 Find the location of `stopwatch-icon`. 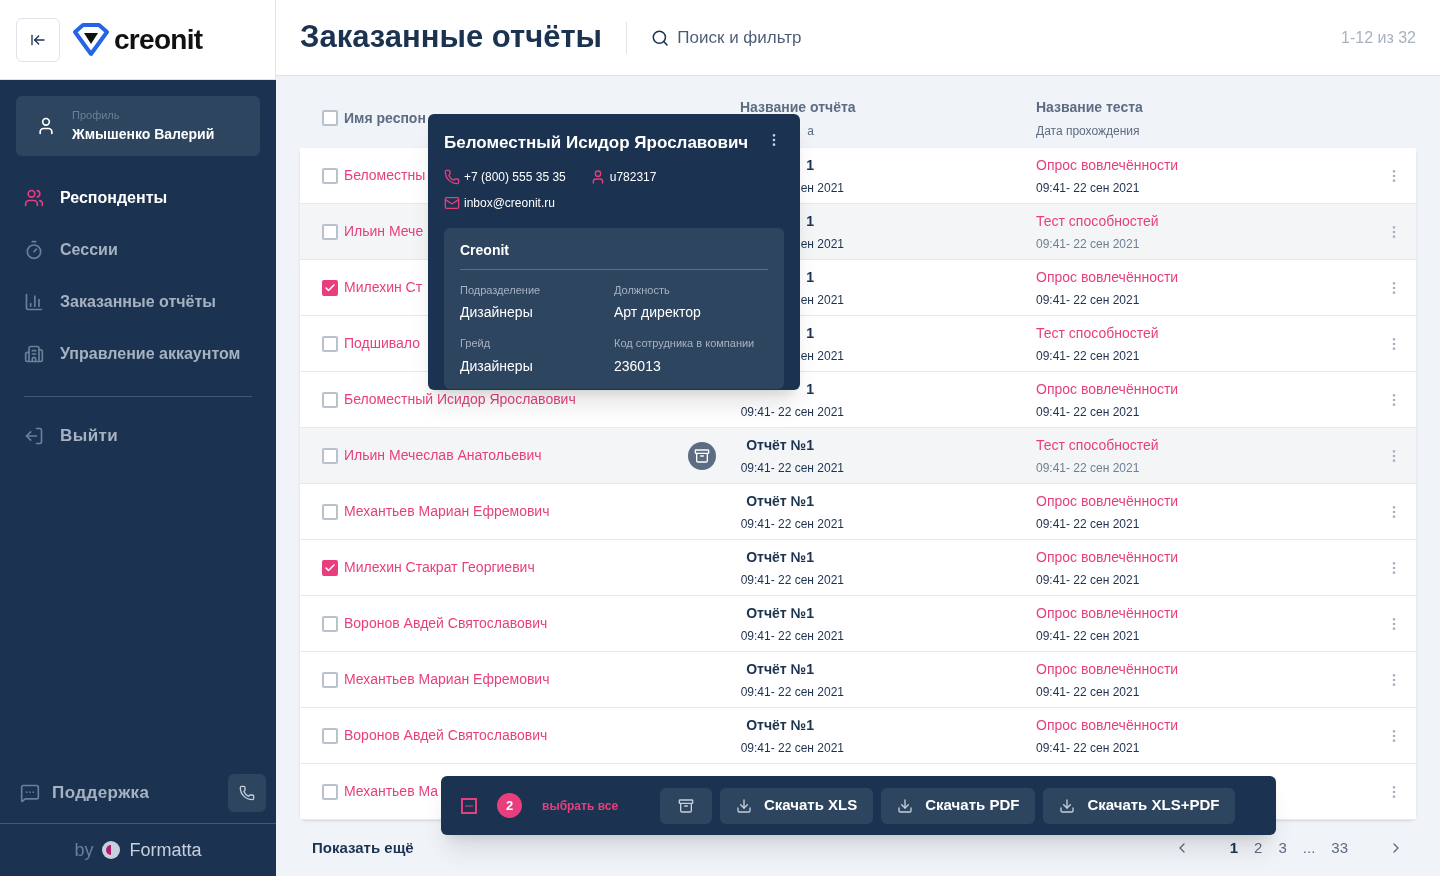

stopwatch-icon is located at coordinates (34, 250).